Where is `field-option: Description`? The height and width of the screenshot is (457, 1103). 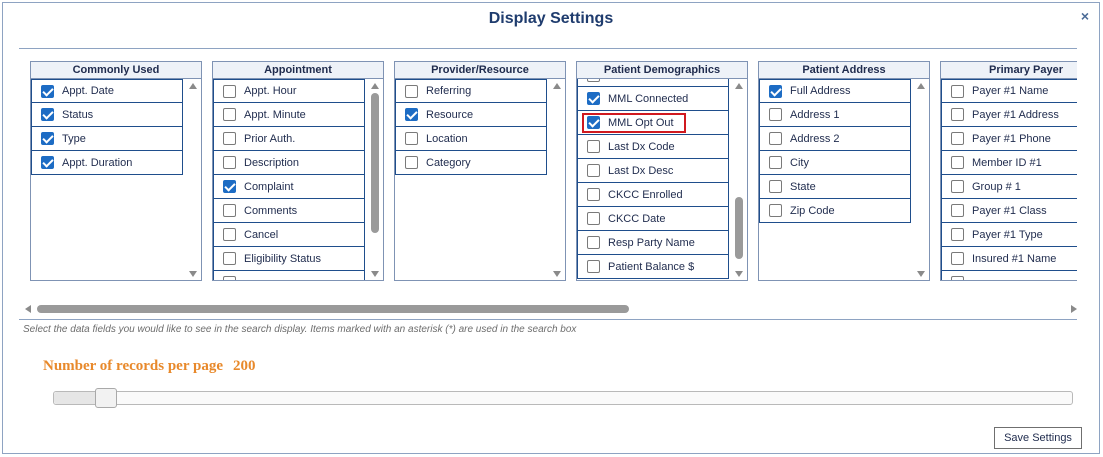 field-option: Description is located at coordinates (289, 163).